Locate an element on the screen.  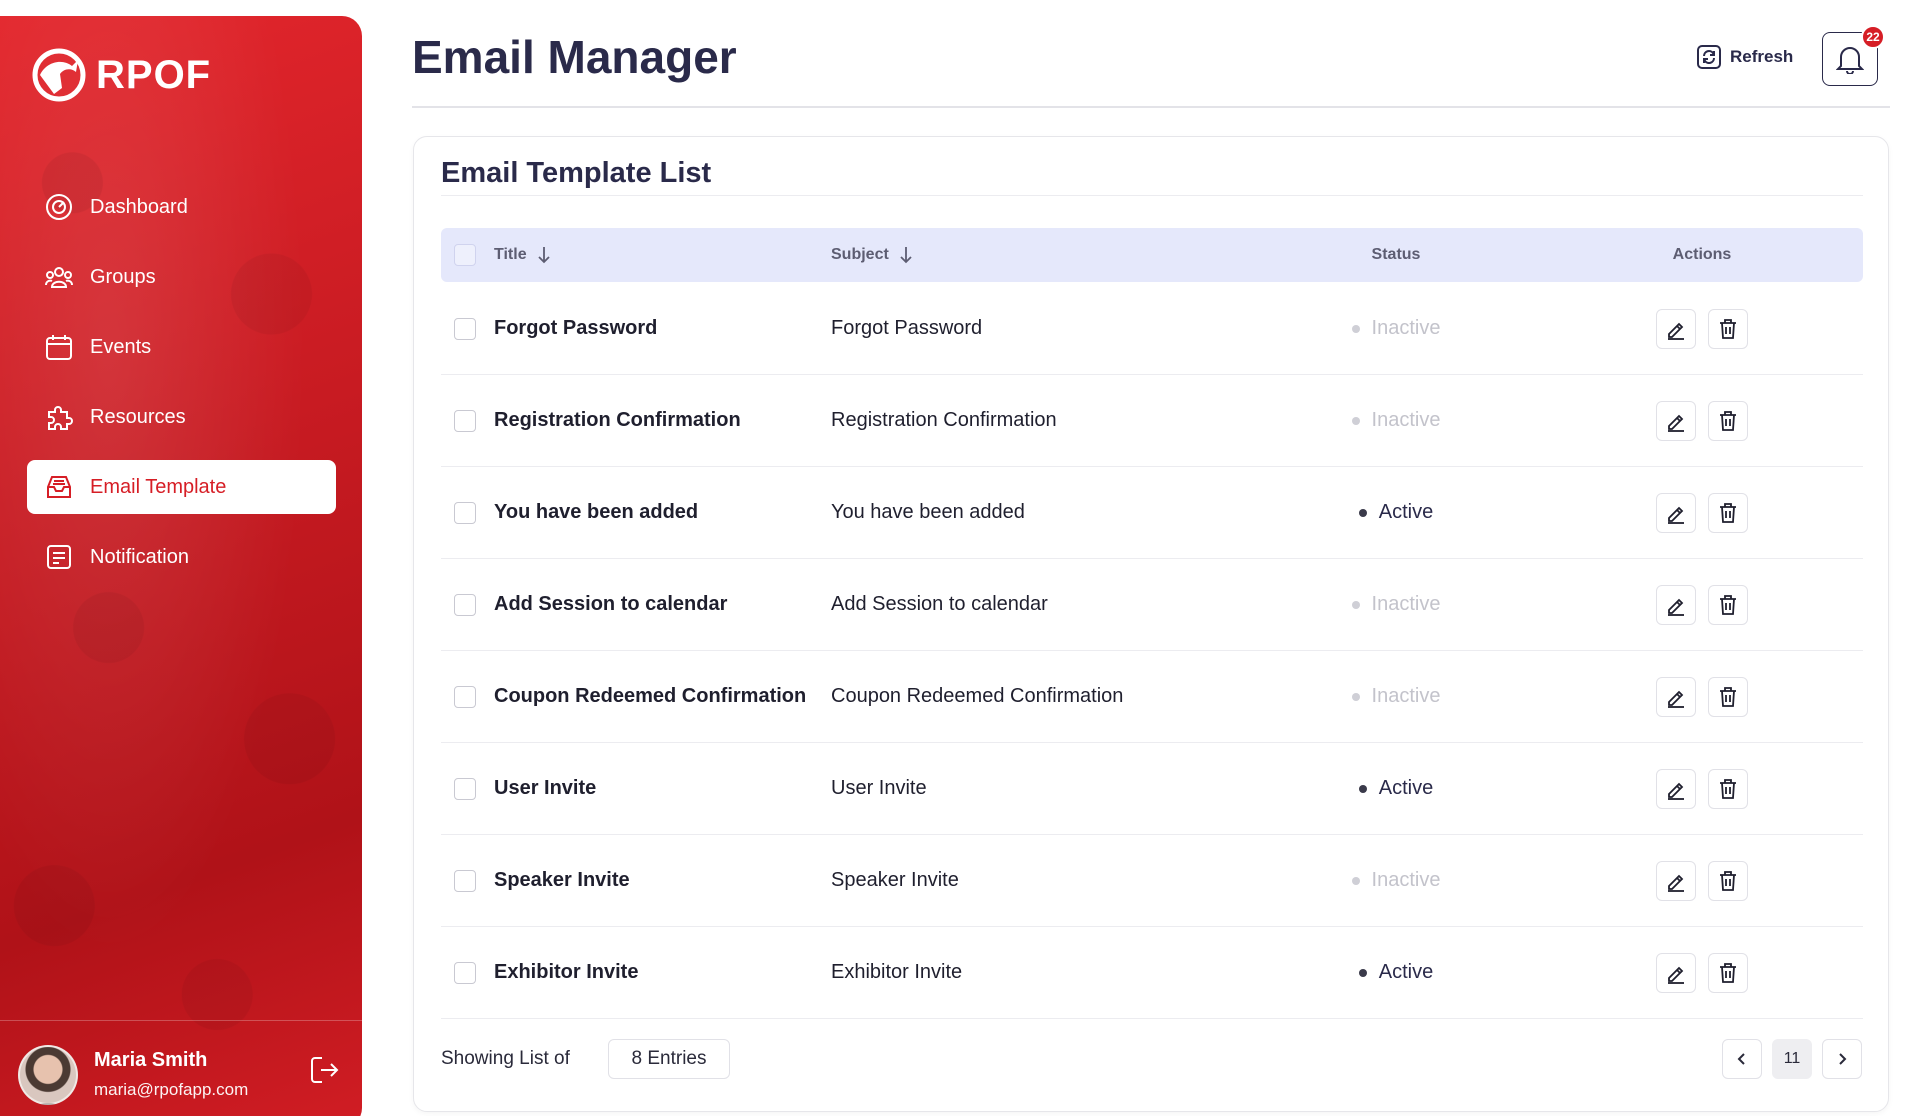
current-page-button: 11 is located at coordinates (1792, 1059).